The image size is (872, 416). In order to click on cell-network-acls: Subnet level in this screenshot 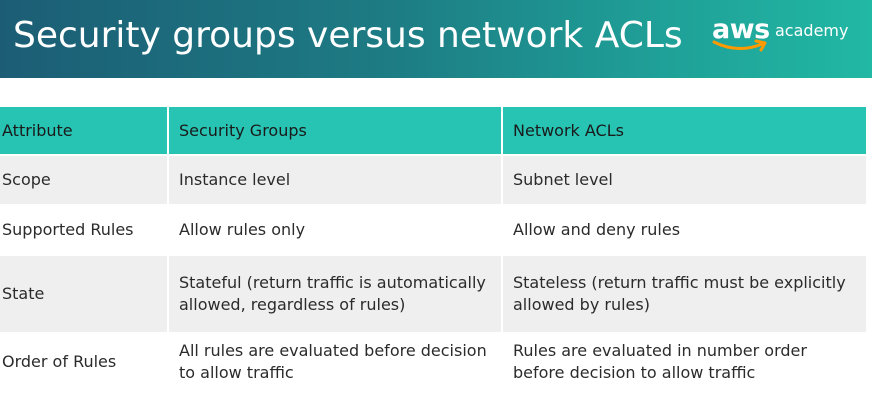, I will do `click(684, 180)`.